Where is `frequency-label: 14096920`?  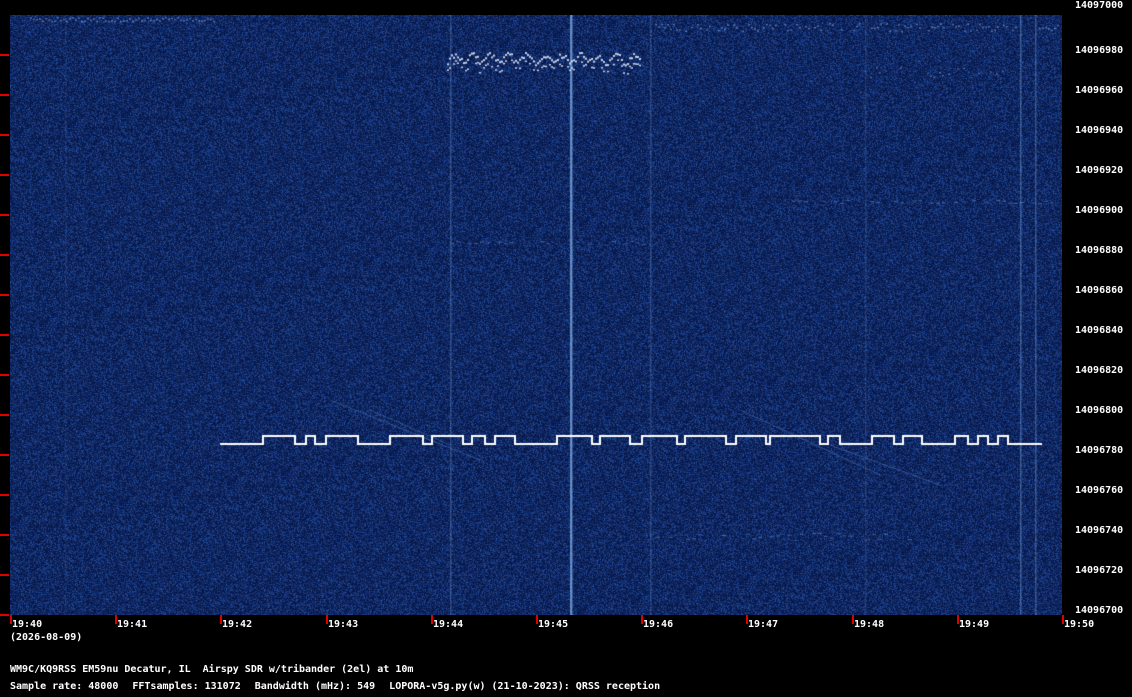 frequency-label: 14096920 is located at coordinates (1099, 170).